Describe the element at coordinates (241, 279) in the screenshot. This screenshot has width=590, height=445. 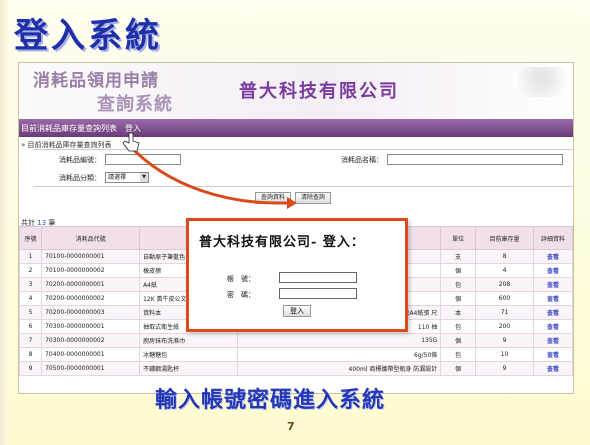
I see `account-label: 帳 號：` at that location.